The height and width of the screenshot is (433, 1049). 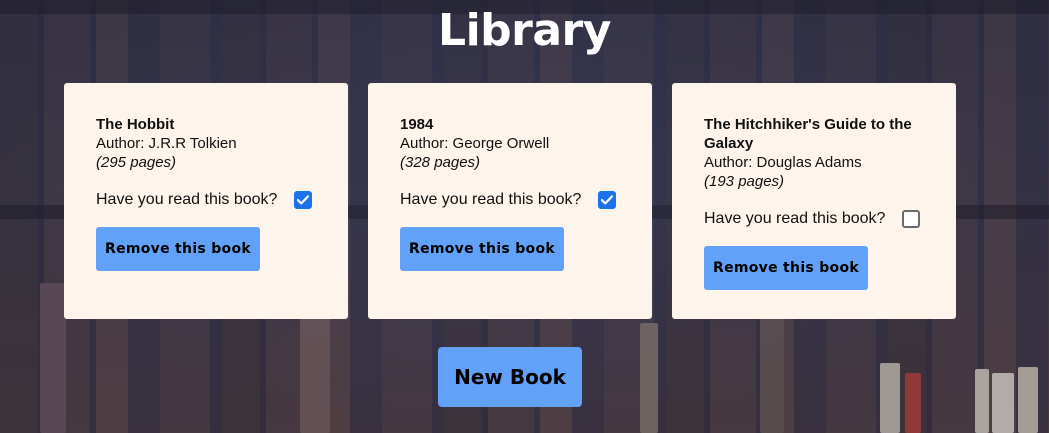 What do you see at coordinates (510, 377) in the screenshot?
I see `new-book-button: New Book` at bounding box center [510, 377].